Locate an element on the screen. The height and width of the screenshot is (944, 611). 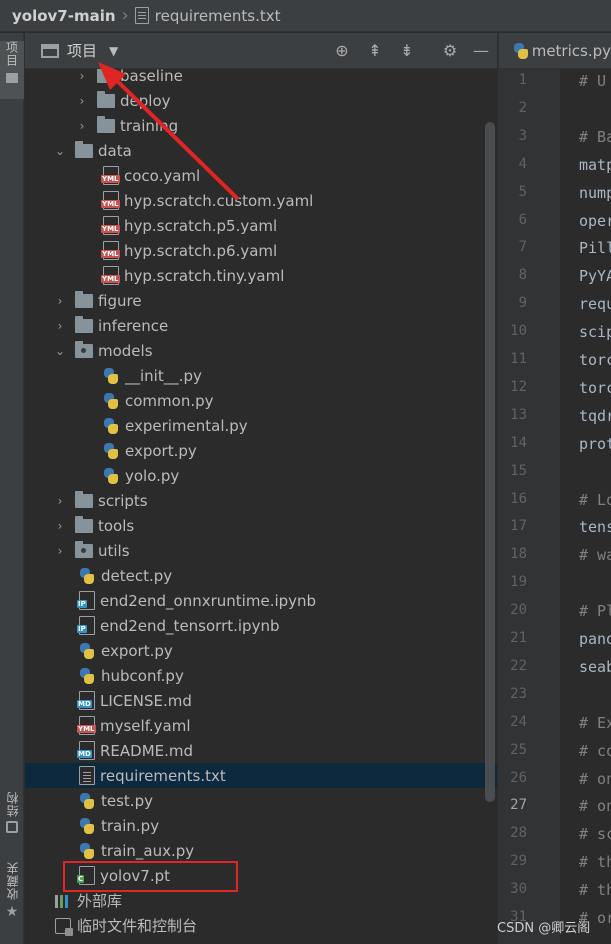
tree-item-label: figure is located at coordinates (120, 300).